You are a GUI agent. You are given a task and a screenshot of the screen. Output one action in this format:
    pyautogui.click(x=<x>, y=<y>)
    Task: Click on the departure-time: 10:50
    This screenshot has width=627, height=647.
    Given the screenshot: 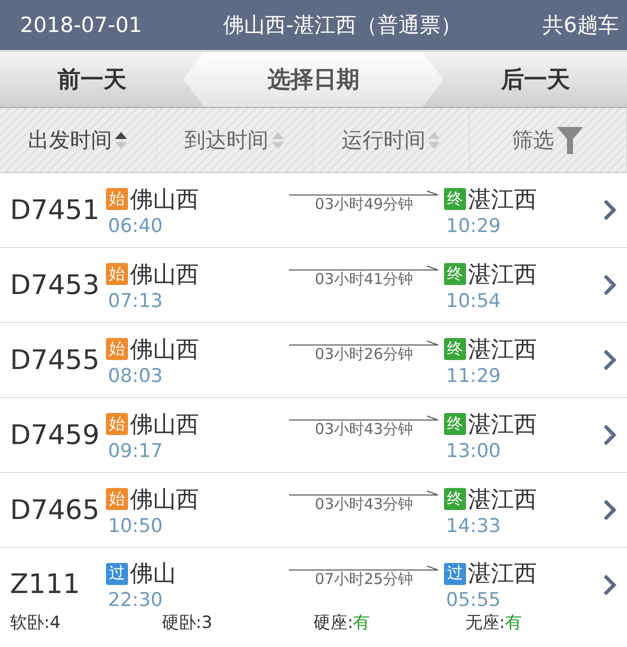 What is the action you would take?
    pyautogui.click(x=136, y=525)
    